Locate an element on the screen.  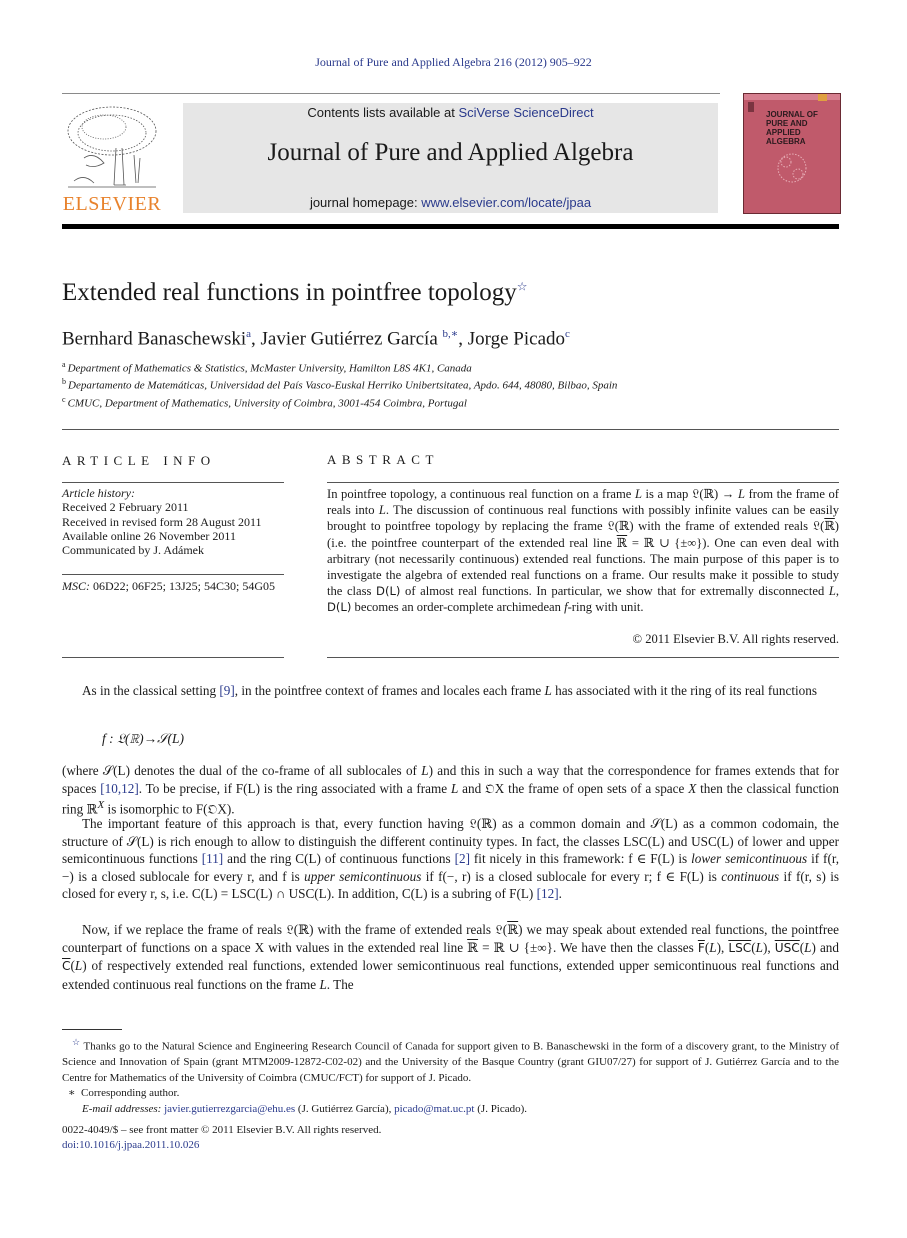
journal-name: Journal of Pure and Applied Algebra is located at coordinates (450, 152).